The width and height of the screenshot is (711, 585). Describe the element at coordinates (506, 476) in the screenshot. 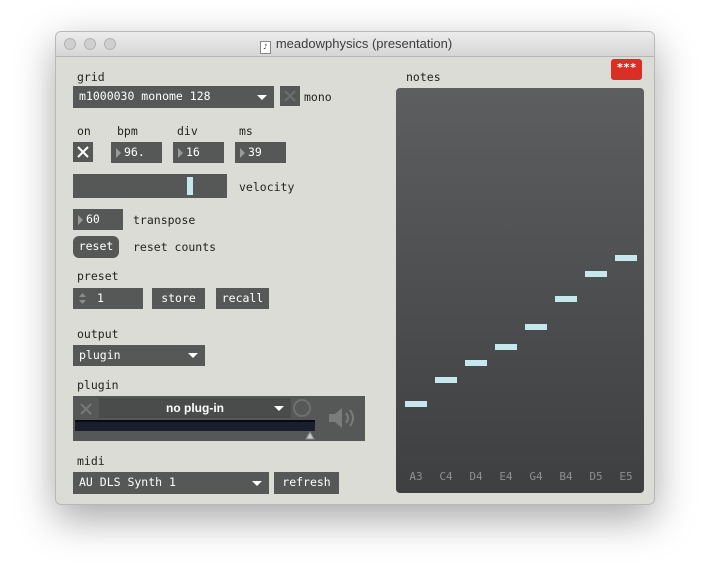

I see `note-label: E4` at that location.